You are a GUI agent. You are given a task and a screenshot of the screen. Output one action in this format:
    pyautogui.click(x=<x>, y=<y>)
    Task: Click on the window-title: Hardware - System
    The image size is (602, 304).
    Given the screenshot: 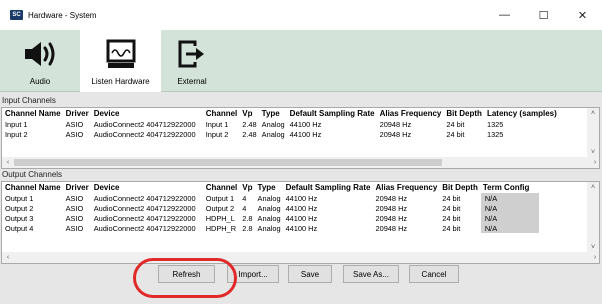 What is the action you would take?
    pyautogui.click(x=62, y=15)
    